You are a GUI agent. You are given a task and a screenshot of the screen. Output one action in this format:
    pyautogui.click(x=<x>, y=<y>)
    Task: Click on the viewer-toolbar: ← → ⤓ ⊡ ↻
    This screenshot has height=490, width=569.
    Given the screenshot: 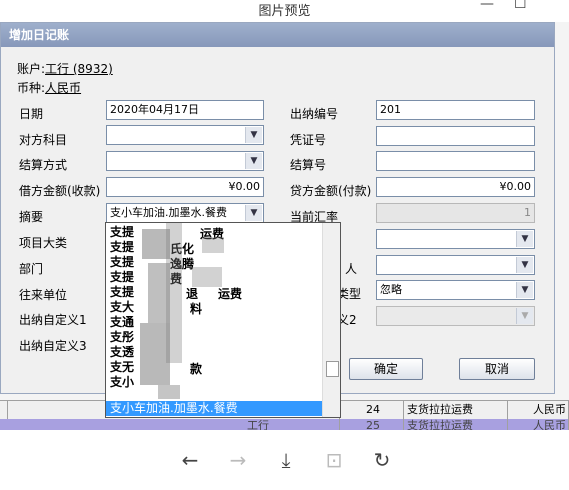 What is the action you would take?
    pyautogui.click(x=284, y=460)
    